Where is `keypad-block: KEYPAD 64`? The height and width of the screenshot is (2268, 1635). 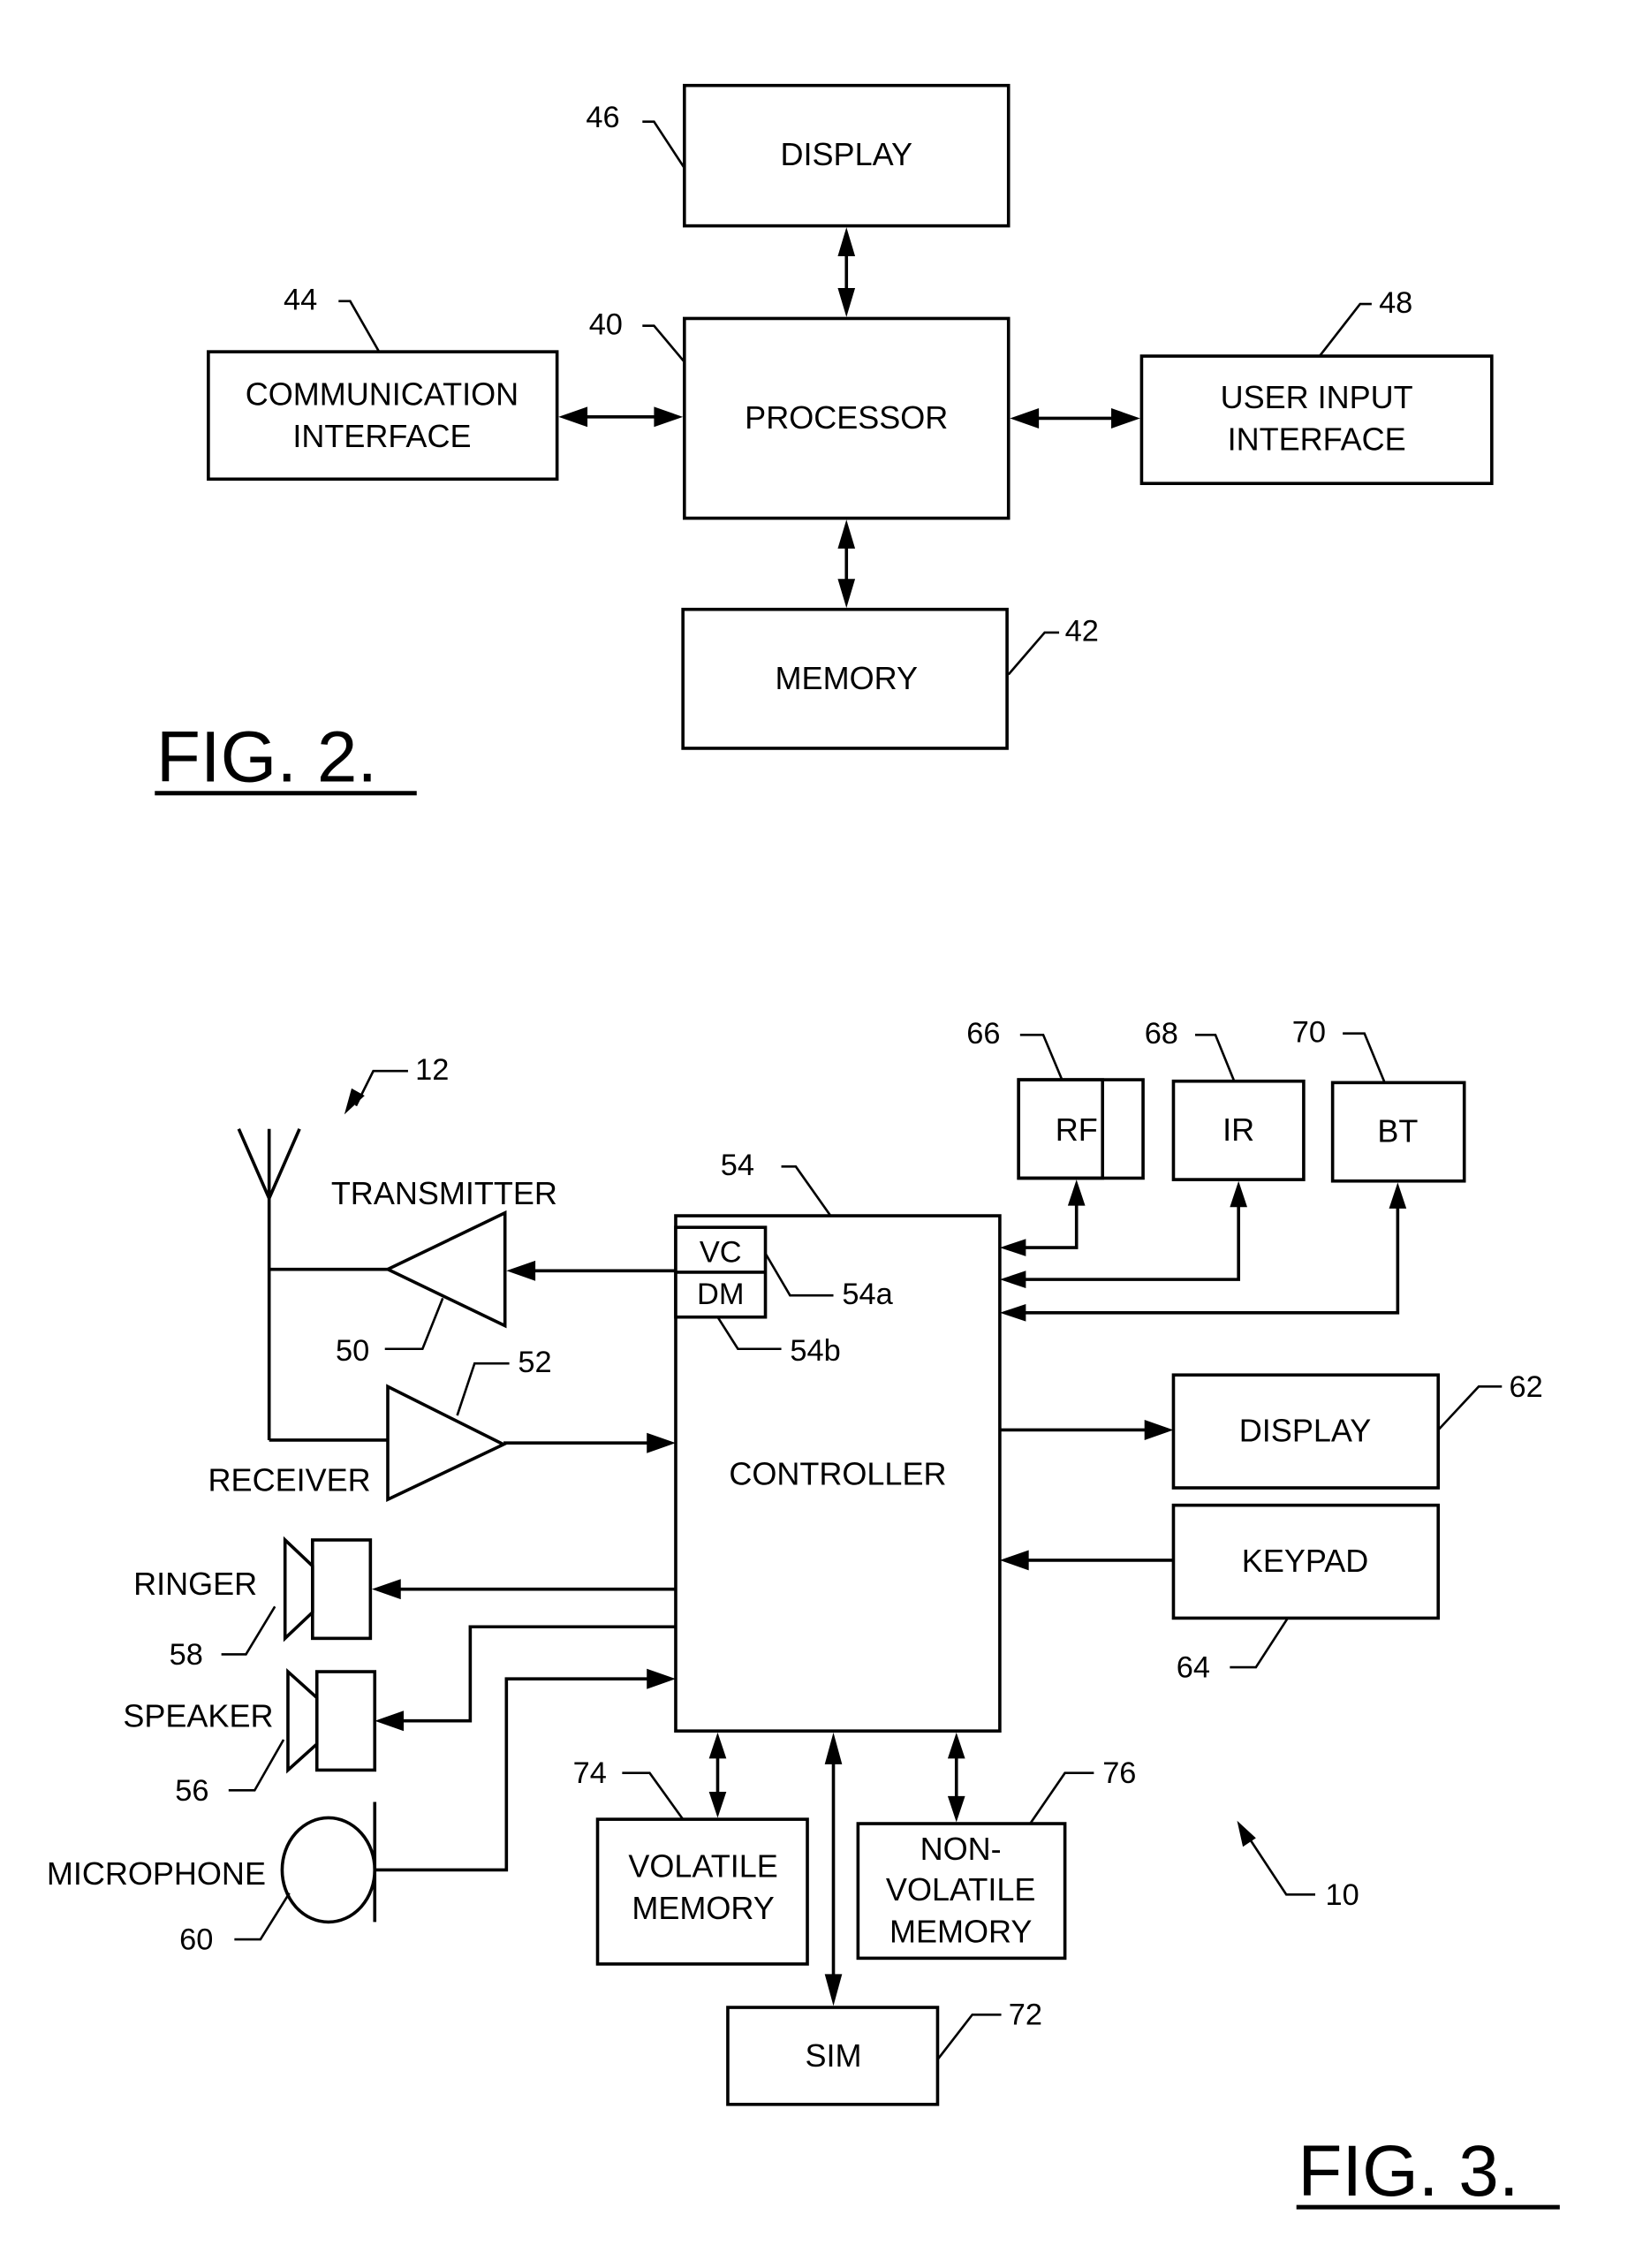 keypad-block: KEYPAD 64 is located at coordinates (1306, 1594).